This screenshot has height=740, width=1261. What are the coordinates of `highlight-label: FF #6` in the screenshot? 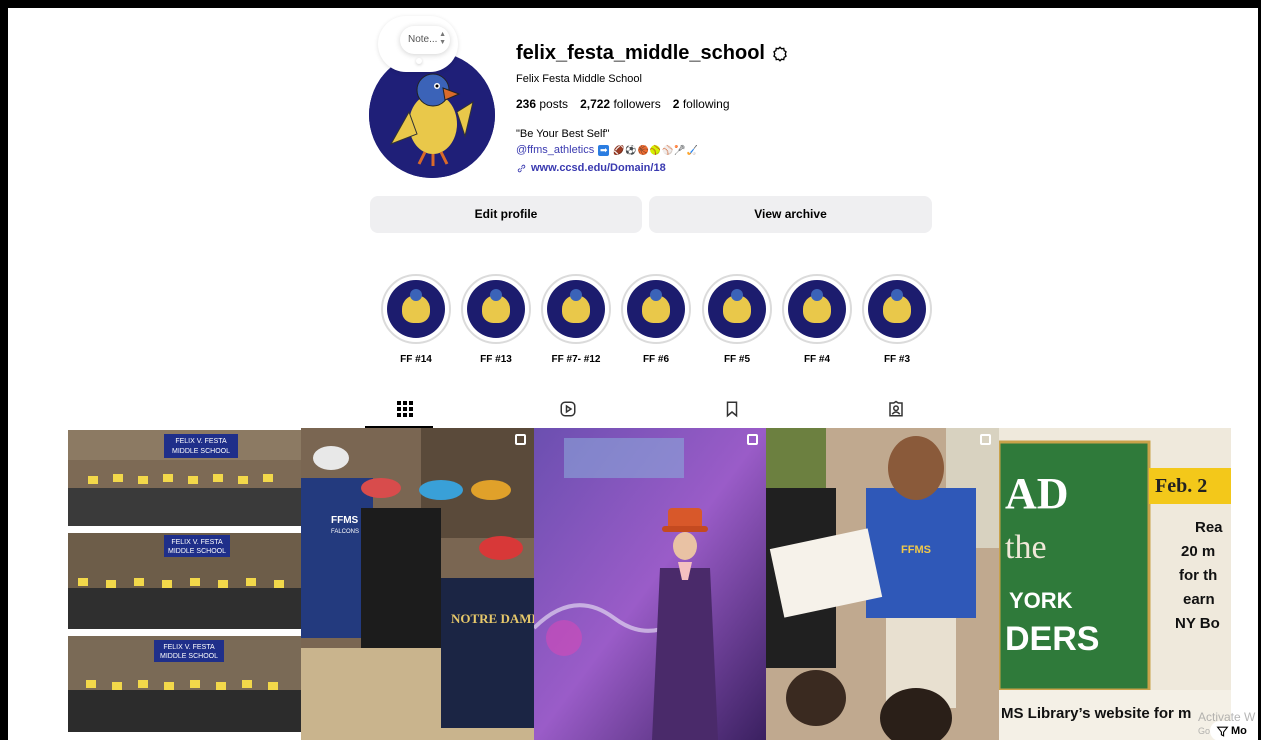 It's located at (656, 359).